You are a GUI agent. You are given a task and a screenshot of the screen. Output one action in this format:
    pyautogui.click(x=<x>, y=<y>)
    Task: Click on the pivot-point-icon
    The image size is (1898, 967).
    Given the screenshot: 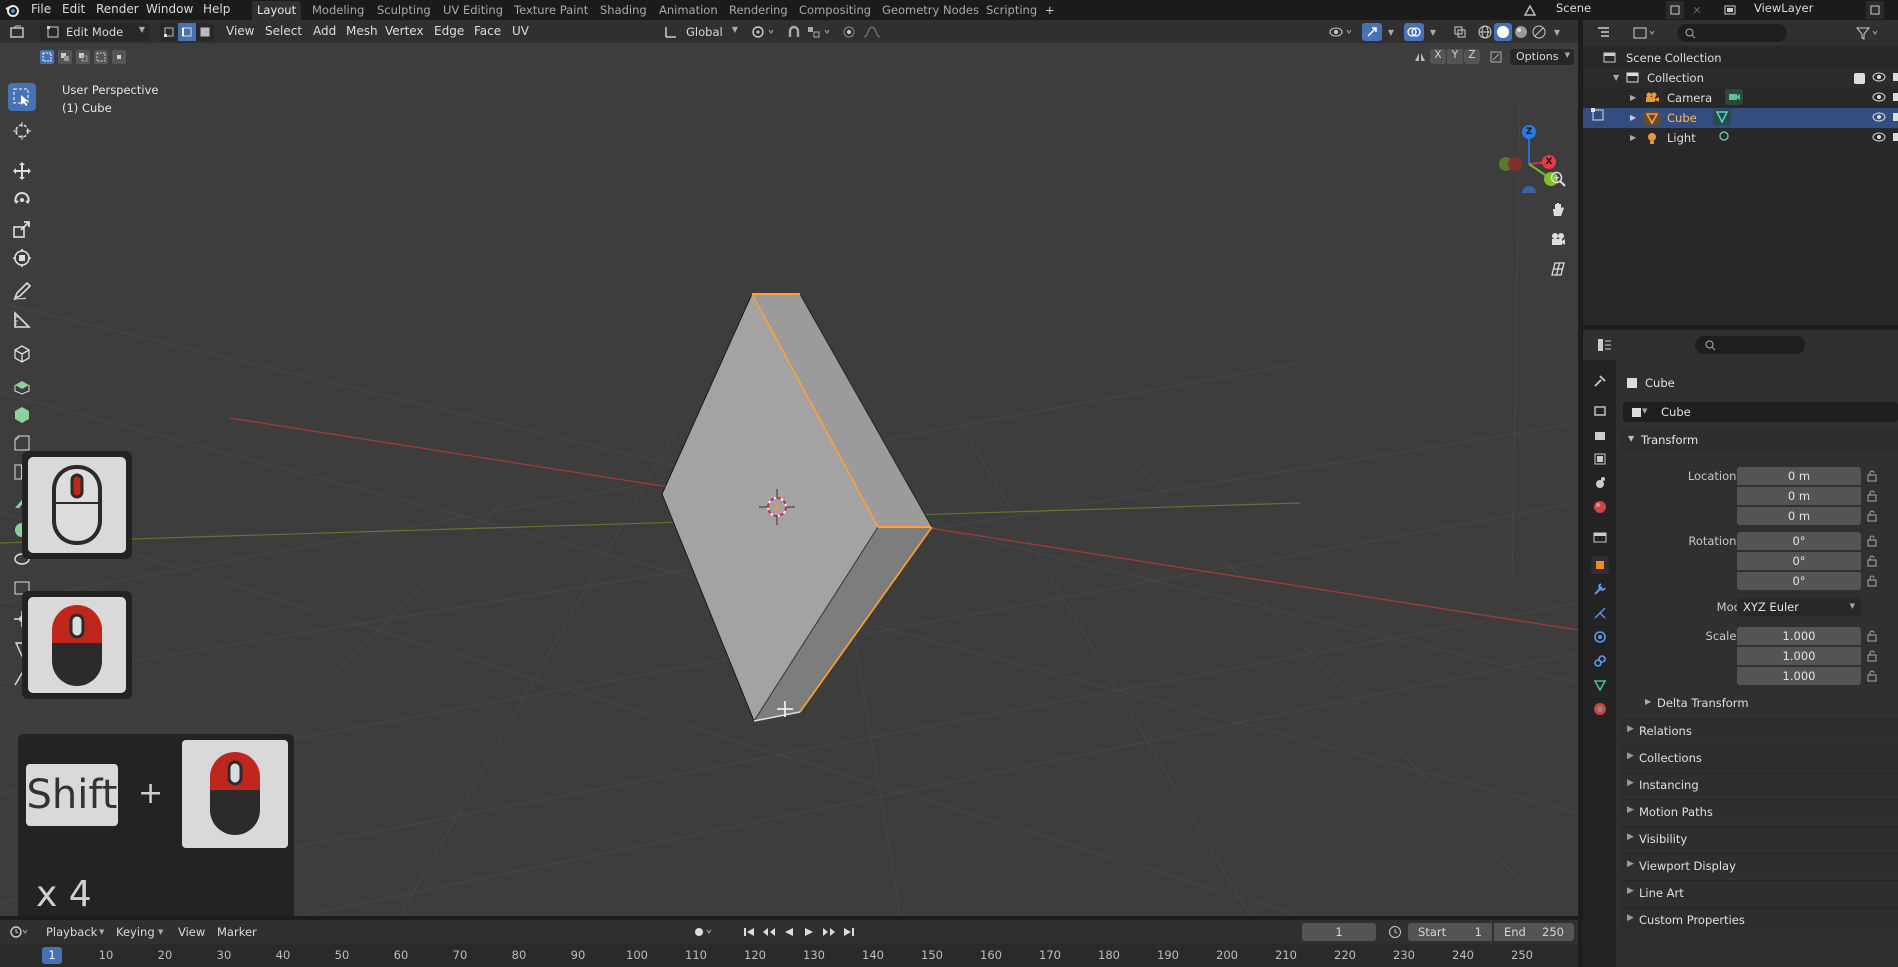 What is the action you would take?
    pyautogui.click(x=763, y=32)
    